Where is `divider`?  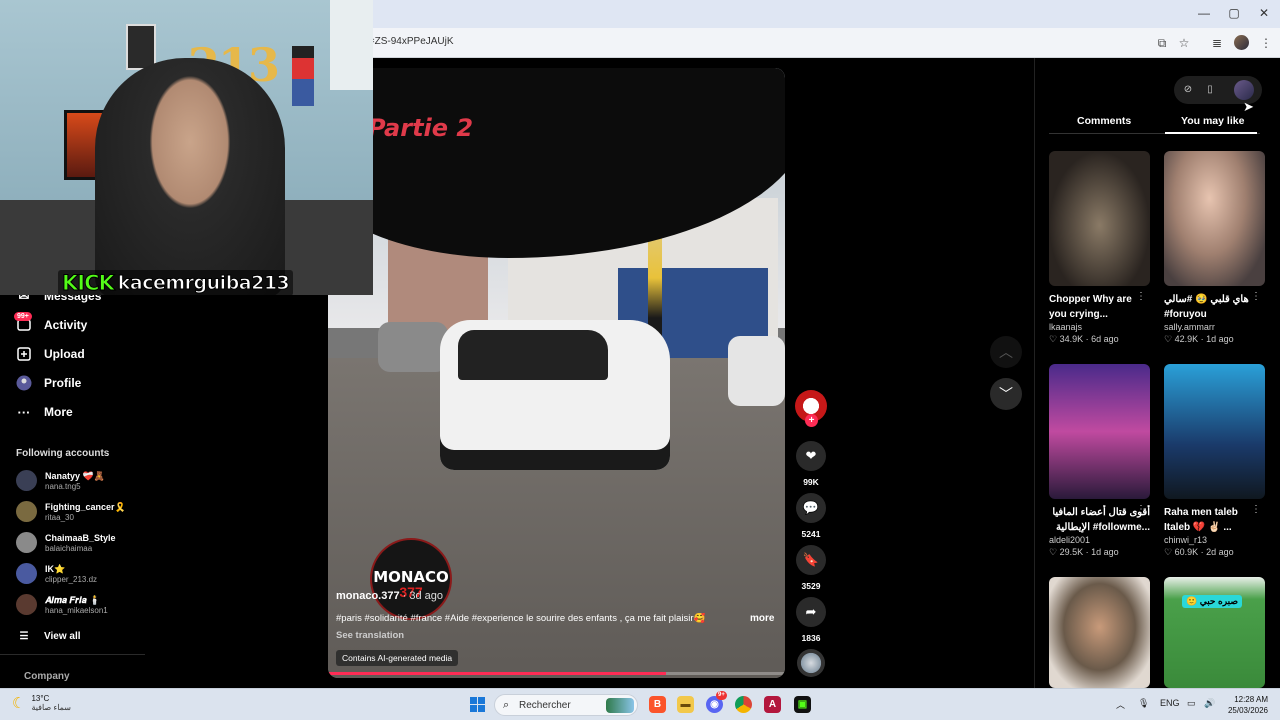 divider is located at coordinates (72, 654).